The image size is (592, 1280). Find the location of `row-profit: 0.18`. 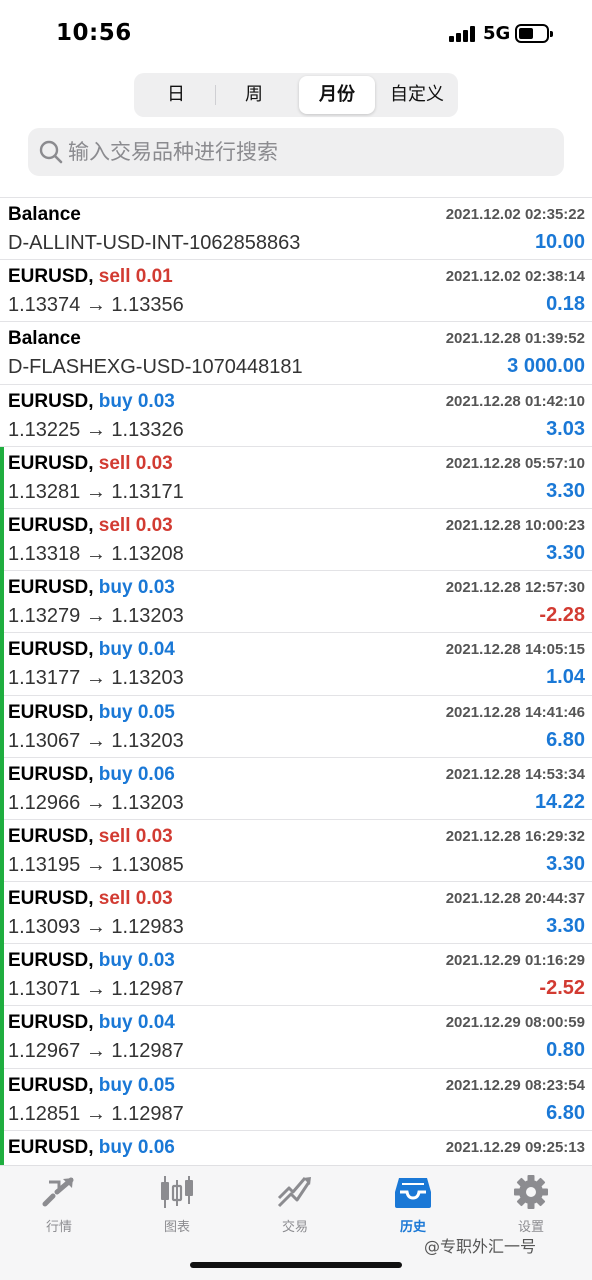

row-profit: 0.18 is located at coordinates (565, 304).